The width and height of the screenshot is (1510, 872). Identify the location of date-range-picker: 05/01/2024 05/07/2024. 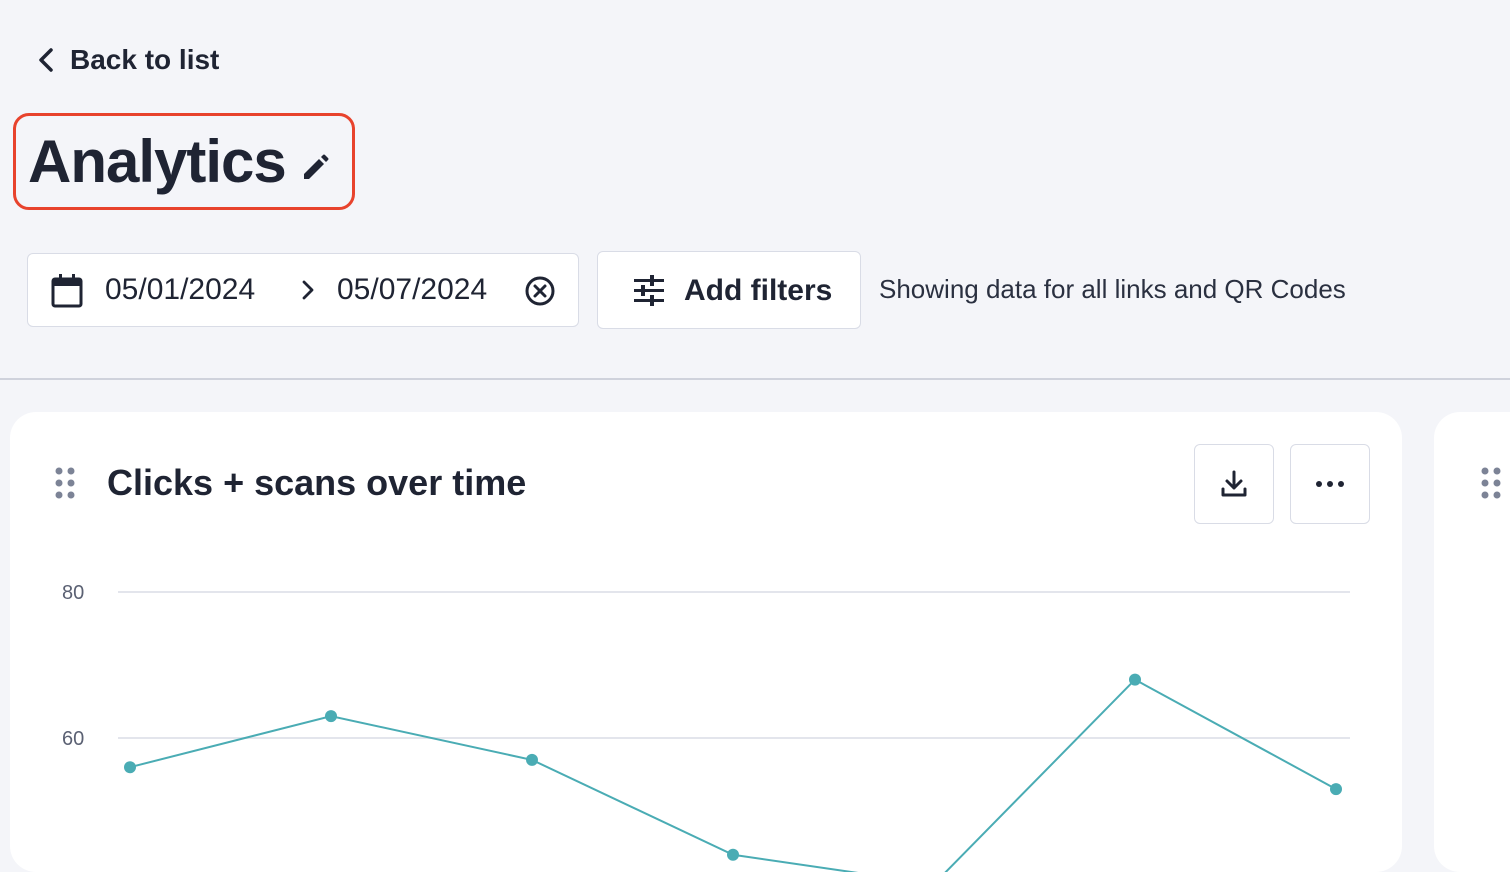
(303, 290).